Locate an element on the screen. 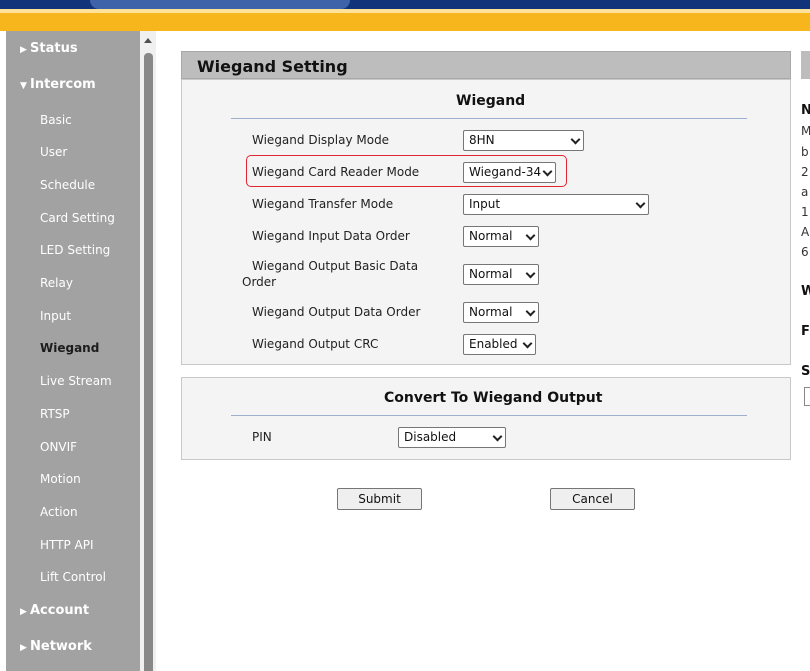 This screenshot has height=671, width=810. right-panel-heading: W is located at coordinates (805, 291).